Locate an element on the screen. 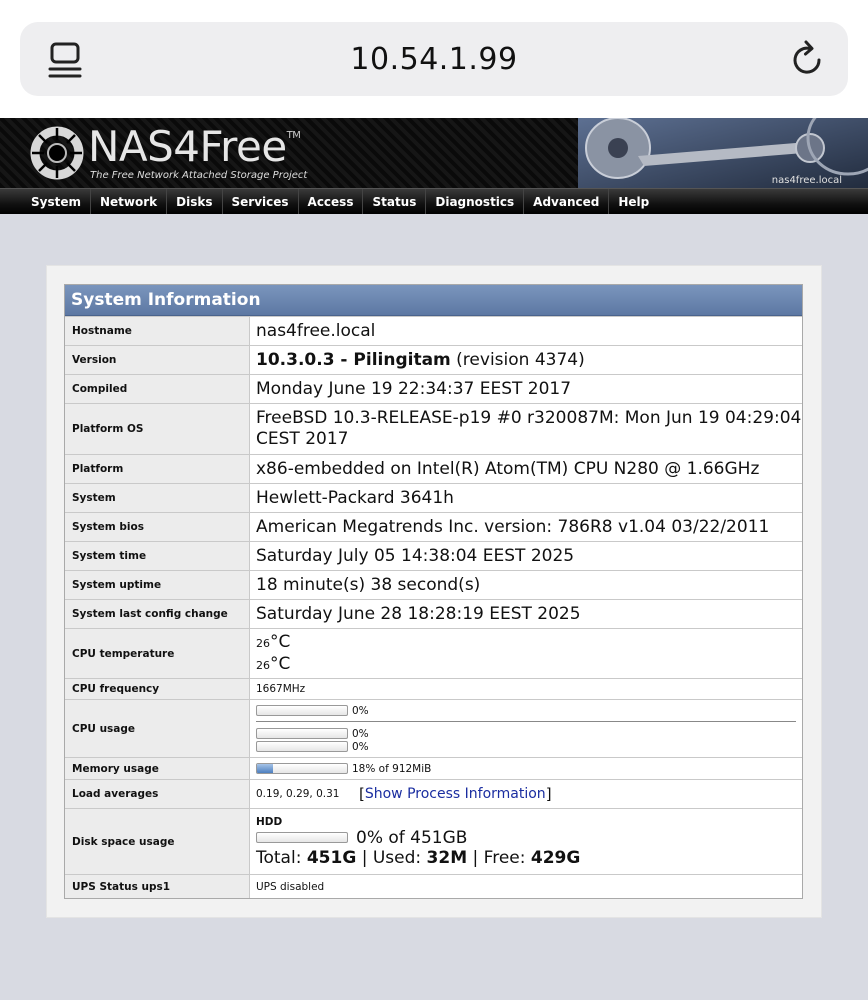 This screenshot has height=1000, width=868. cpu-usage-core-1: 0% is located at coordinates (529, 733).